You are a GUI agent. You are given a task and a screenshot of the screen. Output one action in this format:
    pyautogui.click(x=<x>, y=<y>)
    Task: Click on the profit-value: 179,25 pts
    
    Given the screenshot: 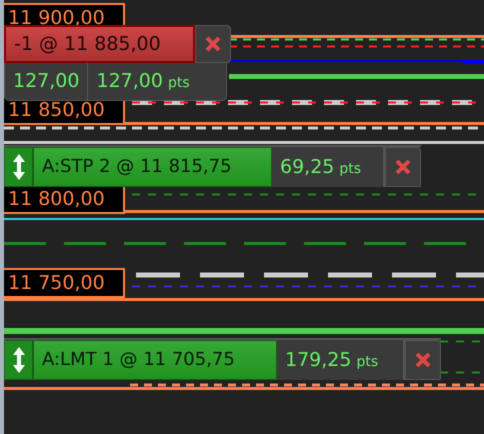 What is the action you would take?
    pyautogui.click(x=341, y=360)
    